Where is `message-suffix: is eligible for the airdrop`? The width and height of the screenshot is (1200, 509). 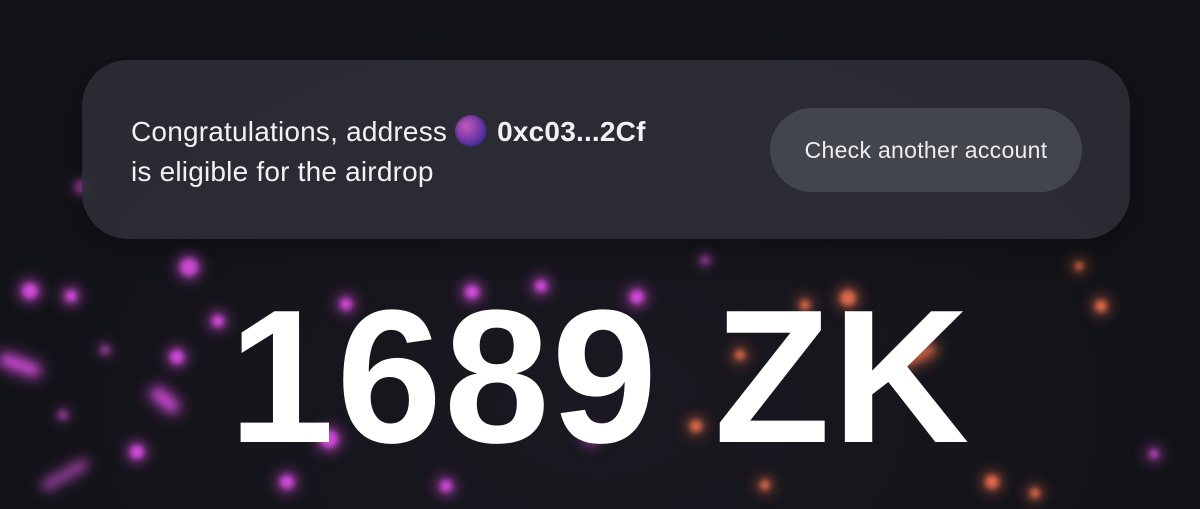 message-suffix: is eligible for the airdrop is located at coordinates (282, 171).